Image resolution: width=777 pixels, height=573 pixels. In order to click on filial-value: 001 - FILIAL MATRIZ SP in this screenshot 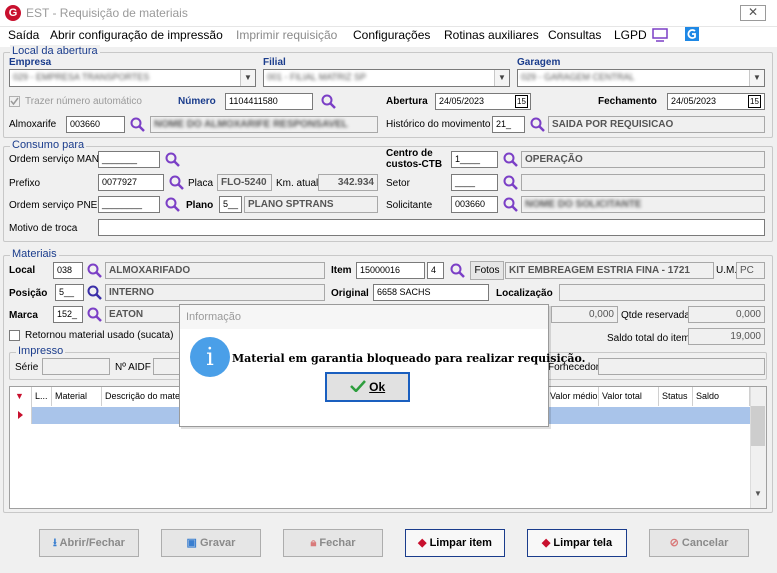, I will do `click(317, 77)`.